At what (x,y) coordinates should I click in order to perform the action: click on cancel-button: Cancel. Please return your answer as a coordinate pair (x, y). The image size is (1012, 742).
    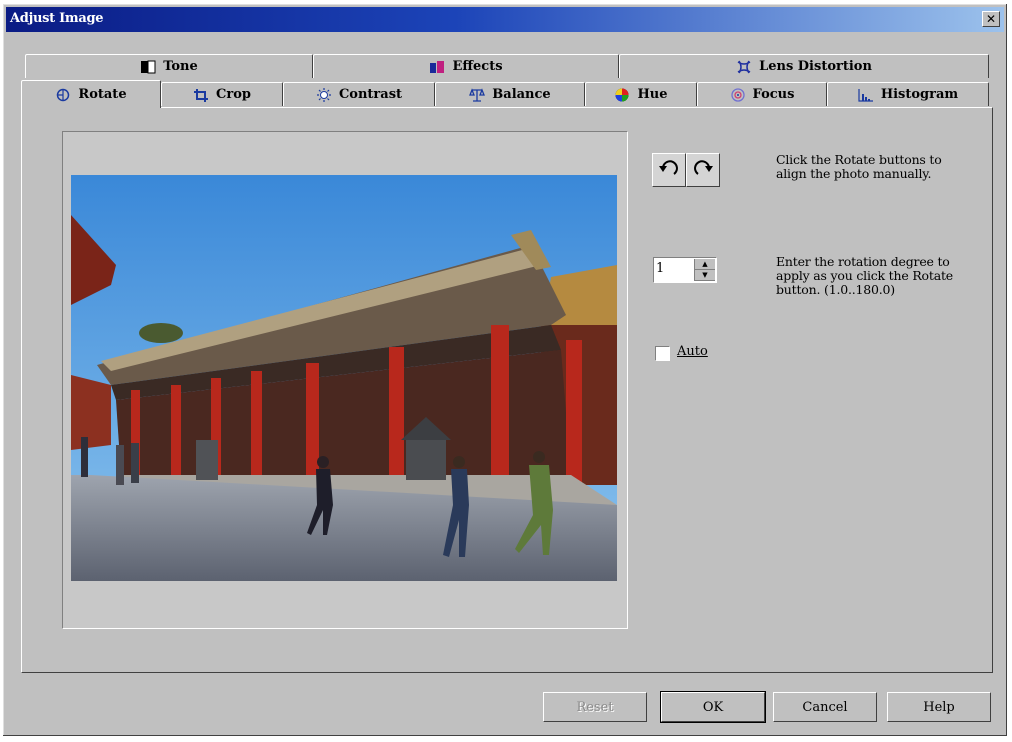
    Looking at the image, I should click on (825, 707).